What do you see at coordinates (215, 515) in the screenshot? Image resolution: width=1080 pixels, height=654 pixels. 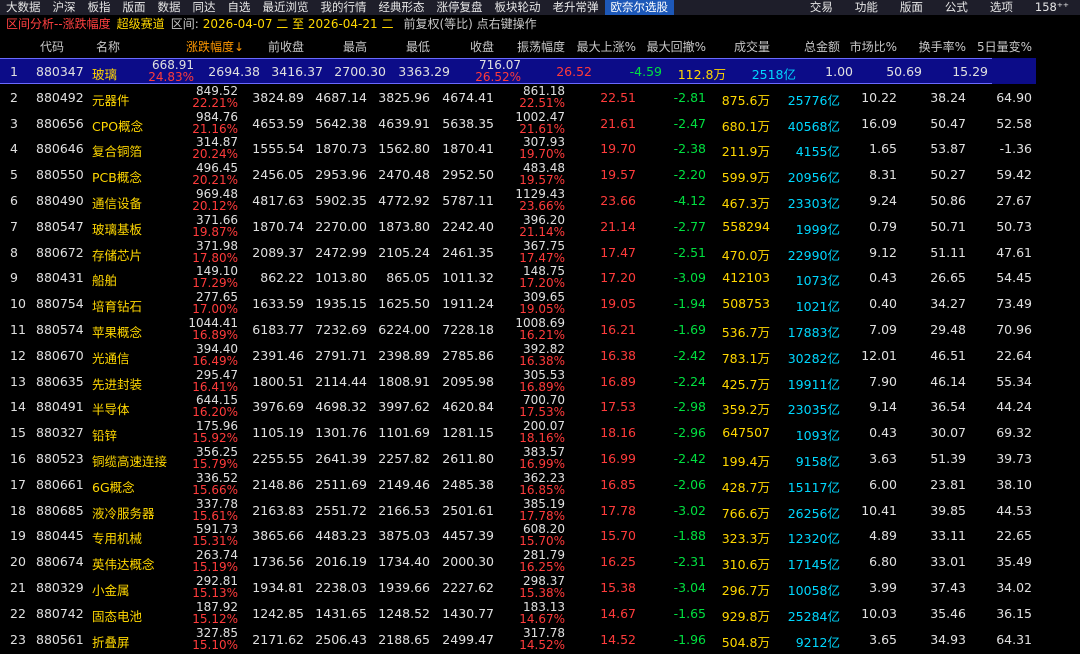 I see `change-amount-percent: 15.61%` at bounding box center [215, 515].